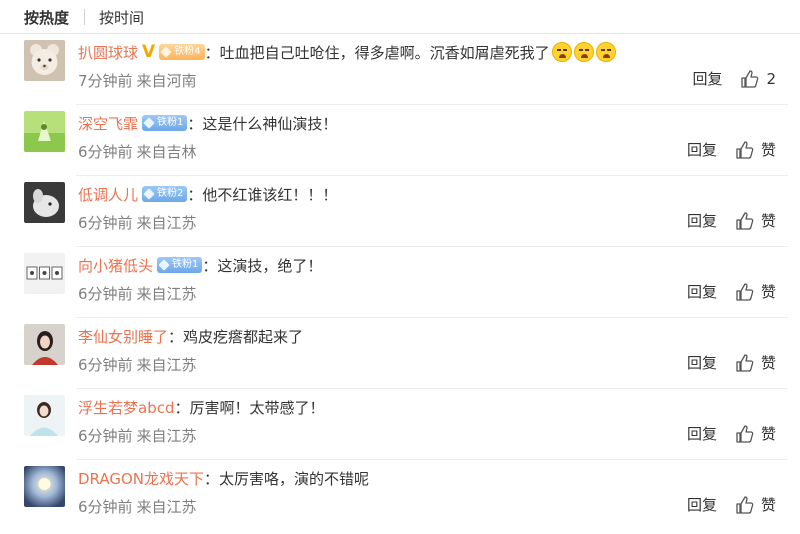 Image resolution: width=800 pixels, height=534 pixels. What do you see at coordinates (105, 81) in the screenshot?
I see `timestamp: 7分钟前` at bounding box center [105, 81].